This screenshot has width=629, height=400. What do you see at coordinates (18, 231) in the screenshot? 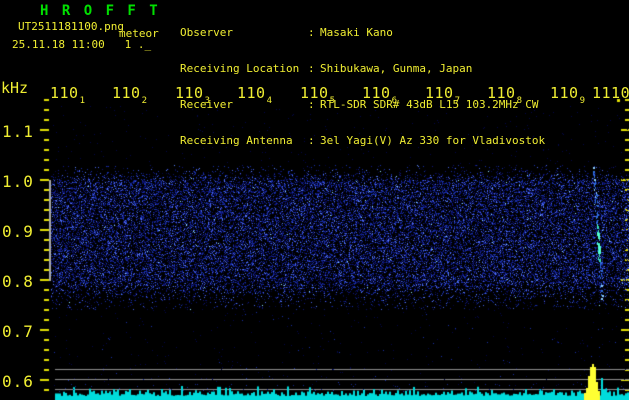
I see `freq-tick-label: 0.9` at bounding box center [18, 231].